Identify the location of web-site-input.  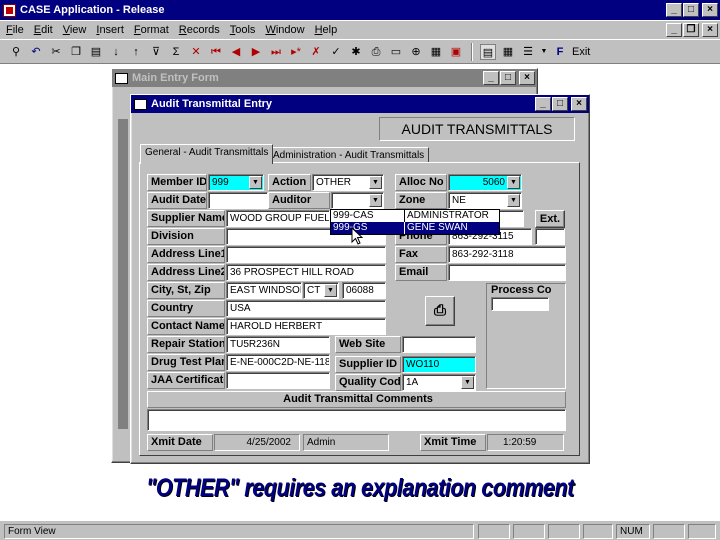
(439, 344).